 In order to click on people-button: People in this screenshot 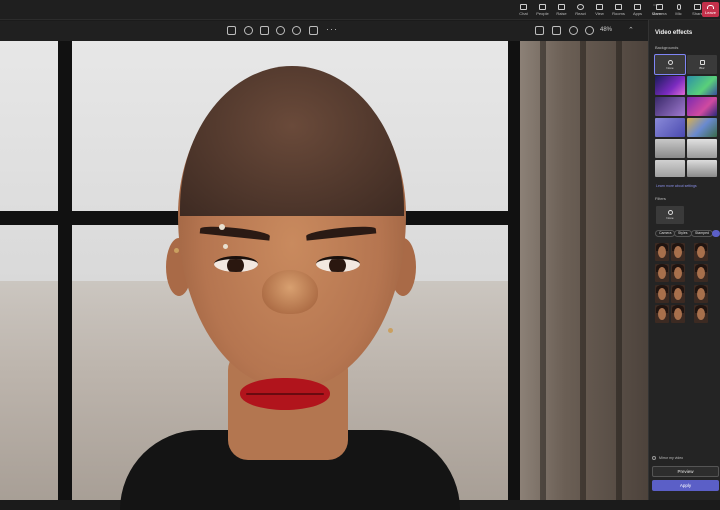, I will do `click(542, 10)`.